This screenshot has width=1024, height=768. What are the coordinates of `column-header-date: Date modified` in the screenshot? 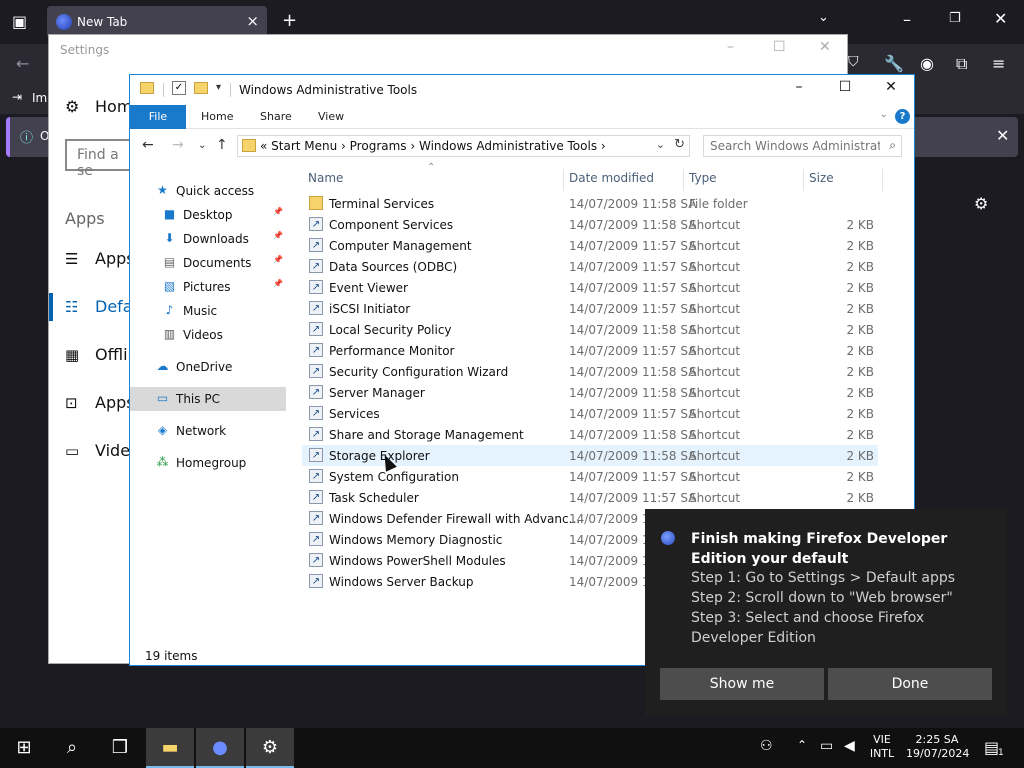 It's located at (611, 178).